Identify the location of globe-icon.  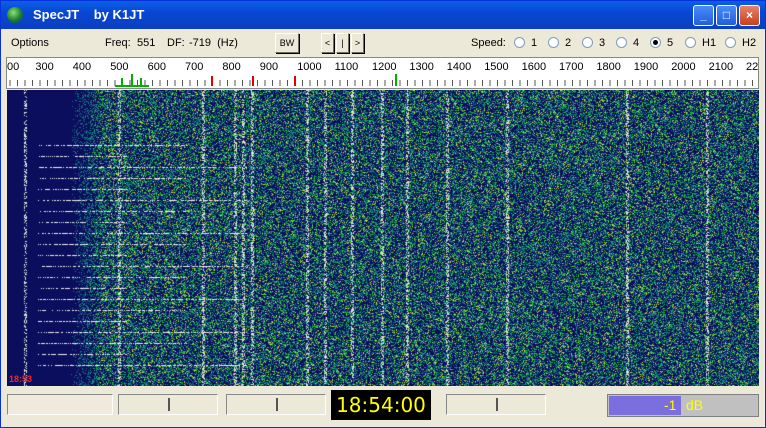
(15, 15).